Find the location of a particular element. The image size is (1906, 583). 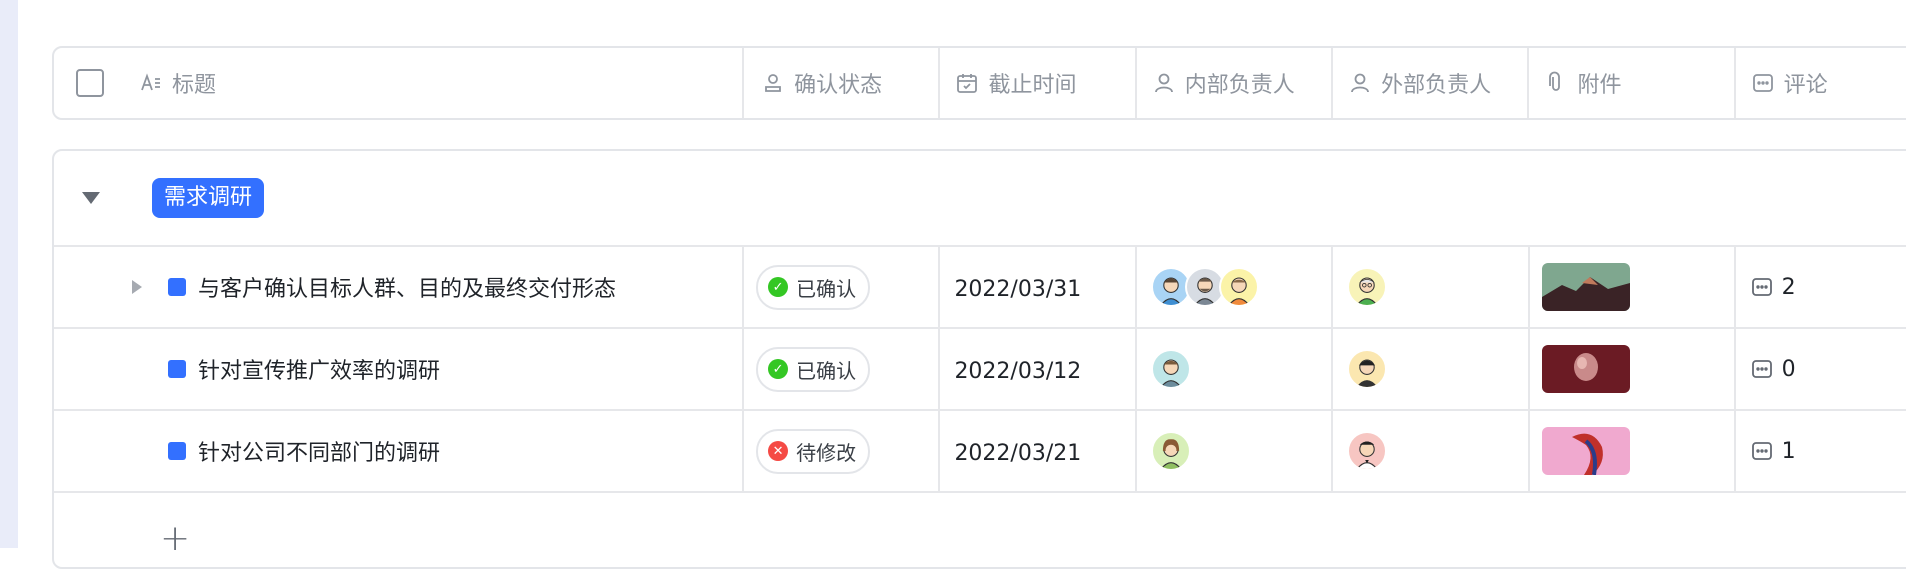

table-header: 标题 确认状态 截止时间 内部负责人 外部负责人 附件 评论 is located at coordinates (979, 83).